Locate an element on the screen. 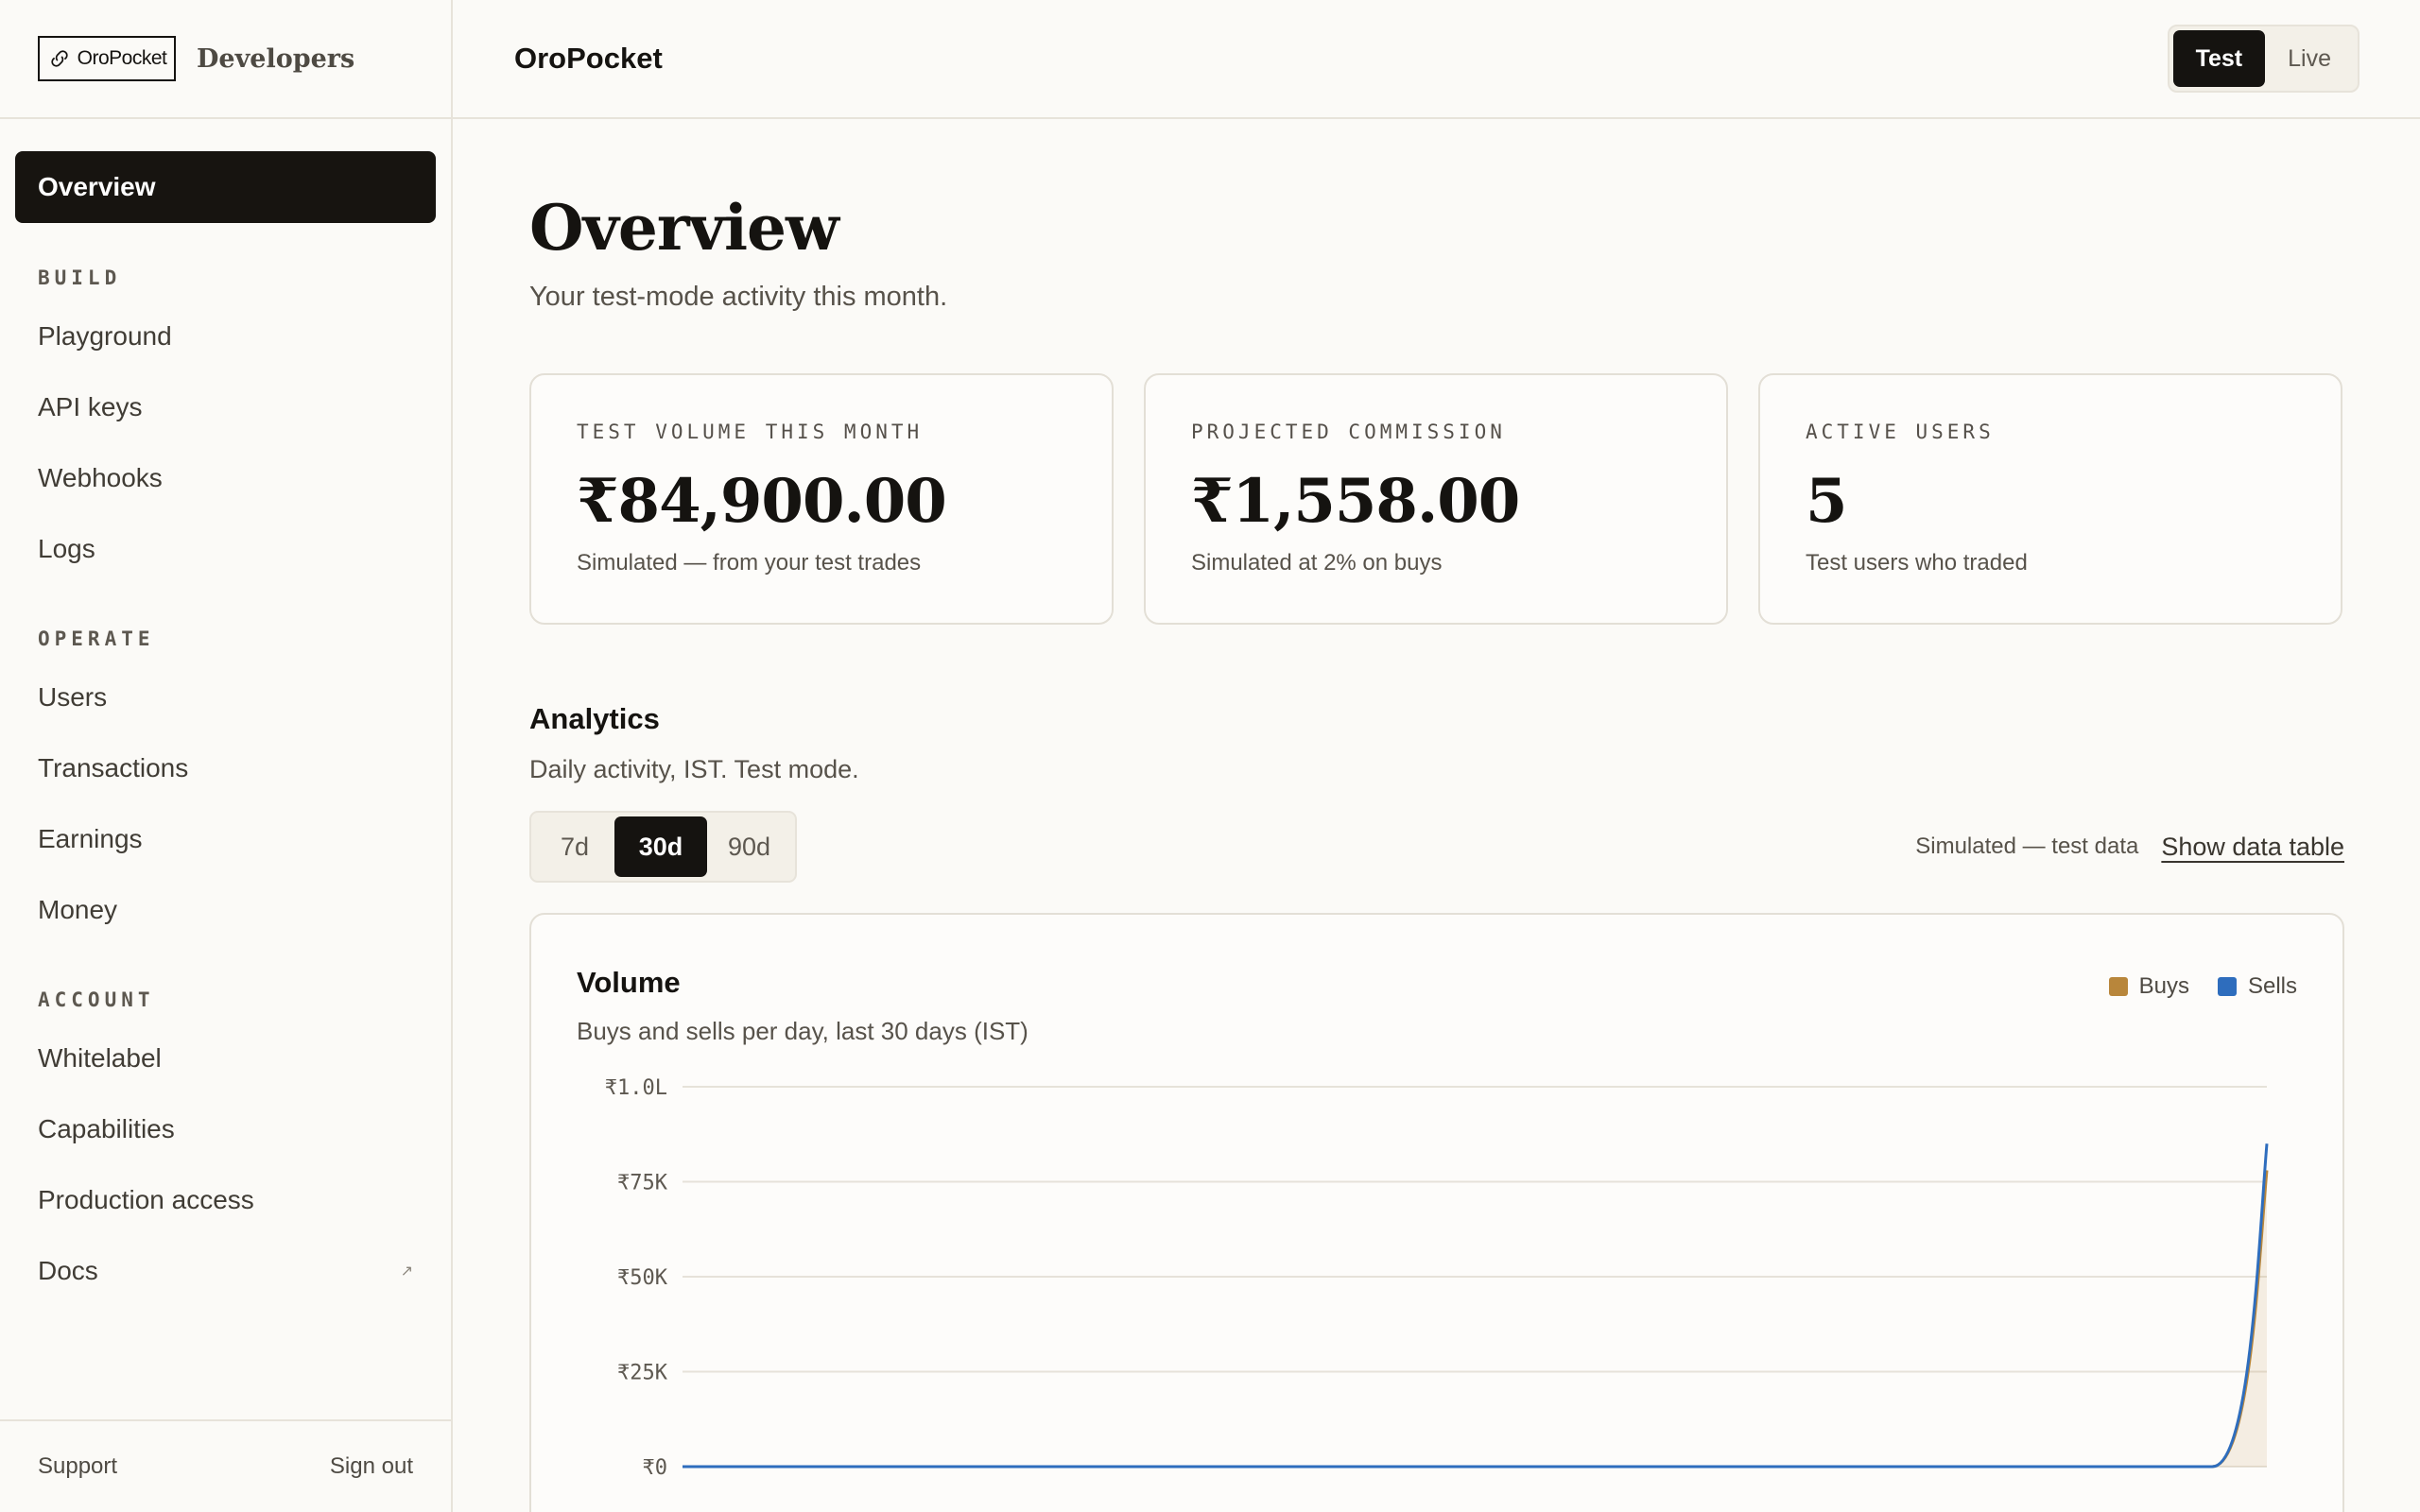  brand-header: OroPocket Developers is located at coordinates (226, 59).